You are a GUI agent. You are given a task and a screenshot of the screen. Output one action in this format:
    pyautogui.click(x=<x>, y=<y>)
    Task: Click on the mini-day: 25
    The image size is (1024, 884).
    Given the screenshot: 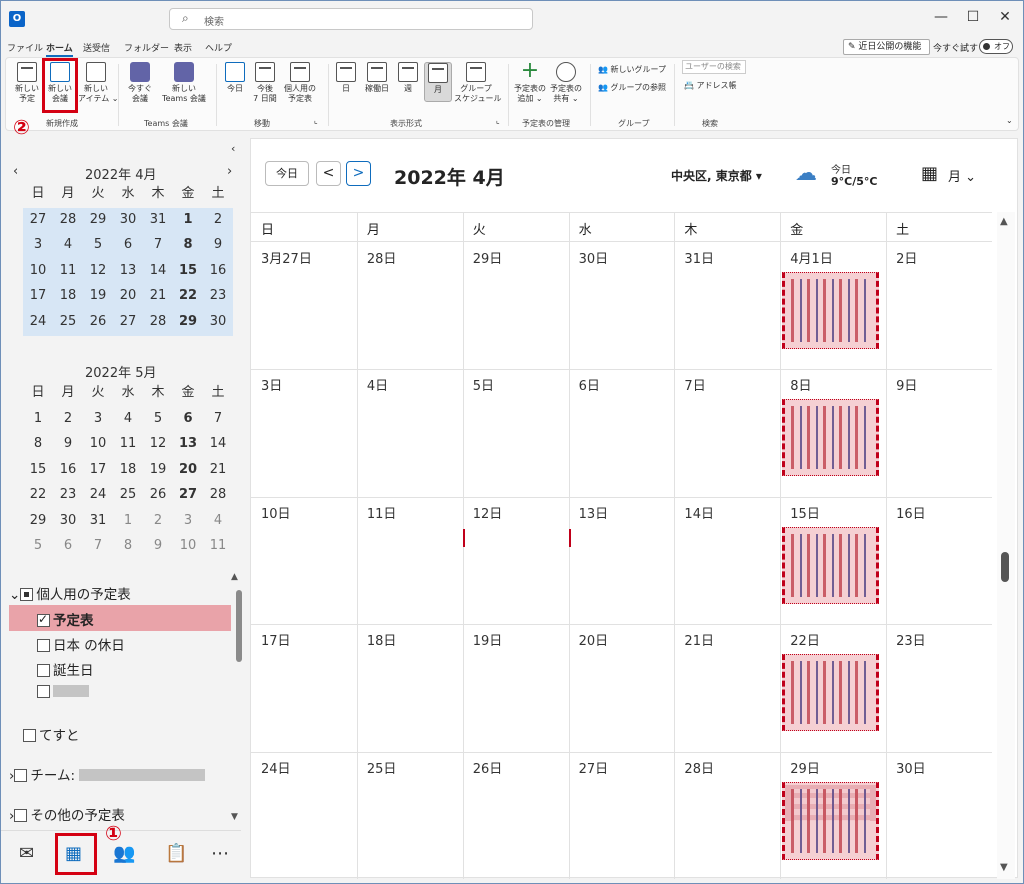 What is the action you would take?
    pyautogui.click(x=128, y=495)
    